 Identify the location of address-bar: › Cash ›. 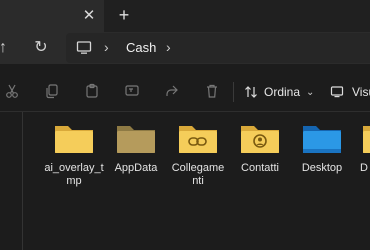
(218, 48).